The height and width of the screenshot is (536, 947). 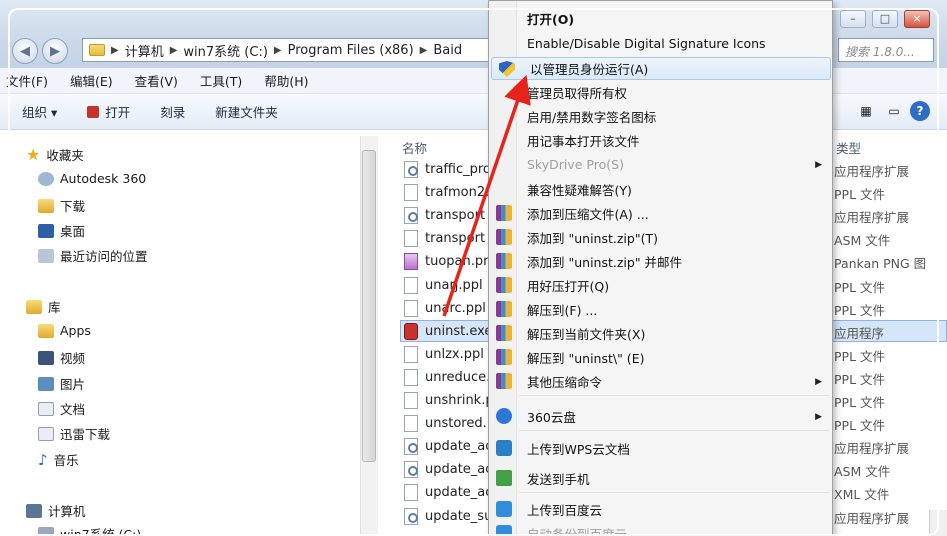 What do you see at coordinates (448, 516) in the screenshot?
I see `file-row: update_su` at bounding box center [448, 516].